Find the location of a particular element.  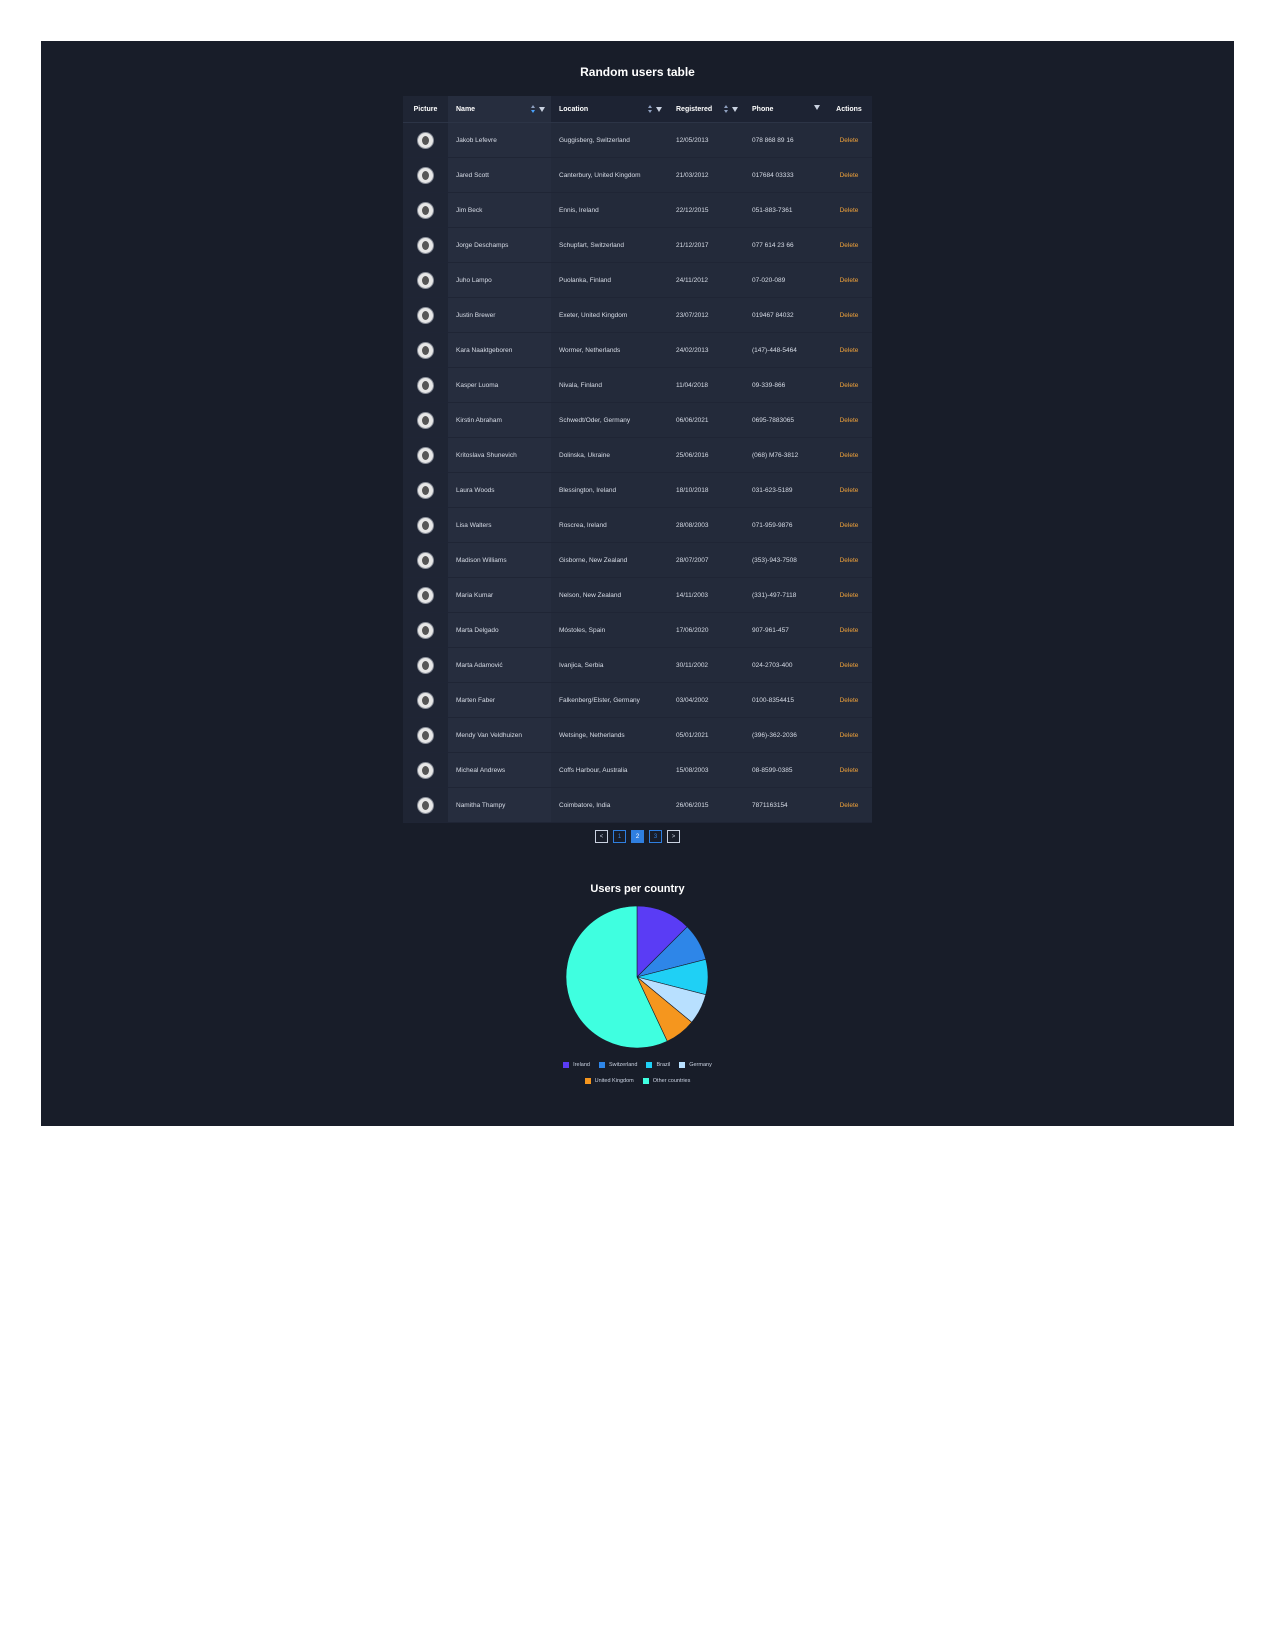

legend-item: Other countries is located at coordinates (666, 1081).